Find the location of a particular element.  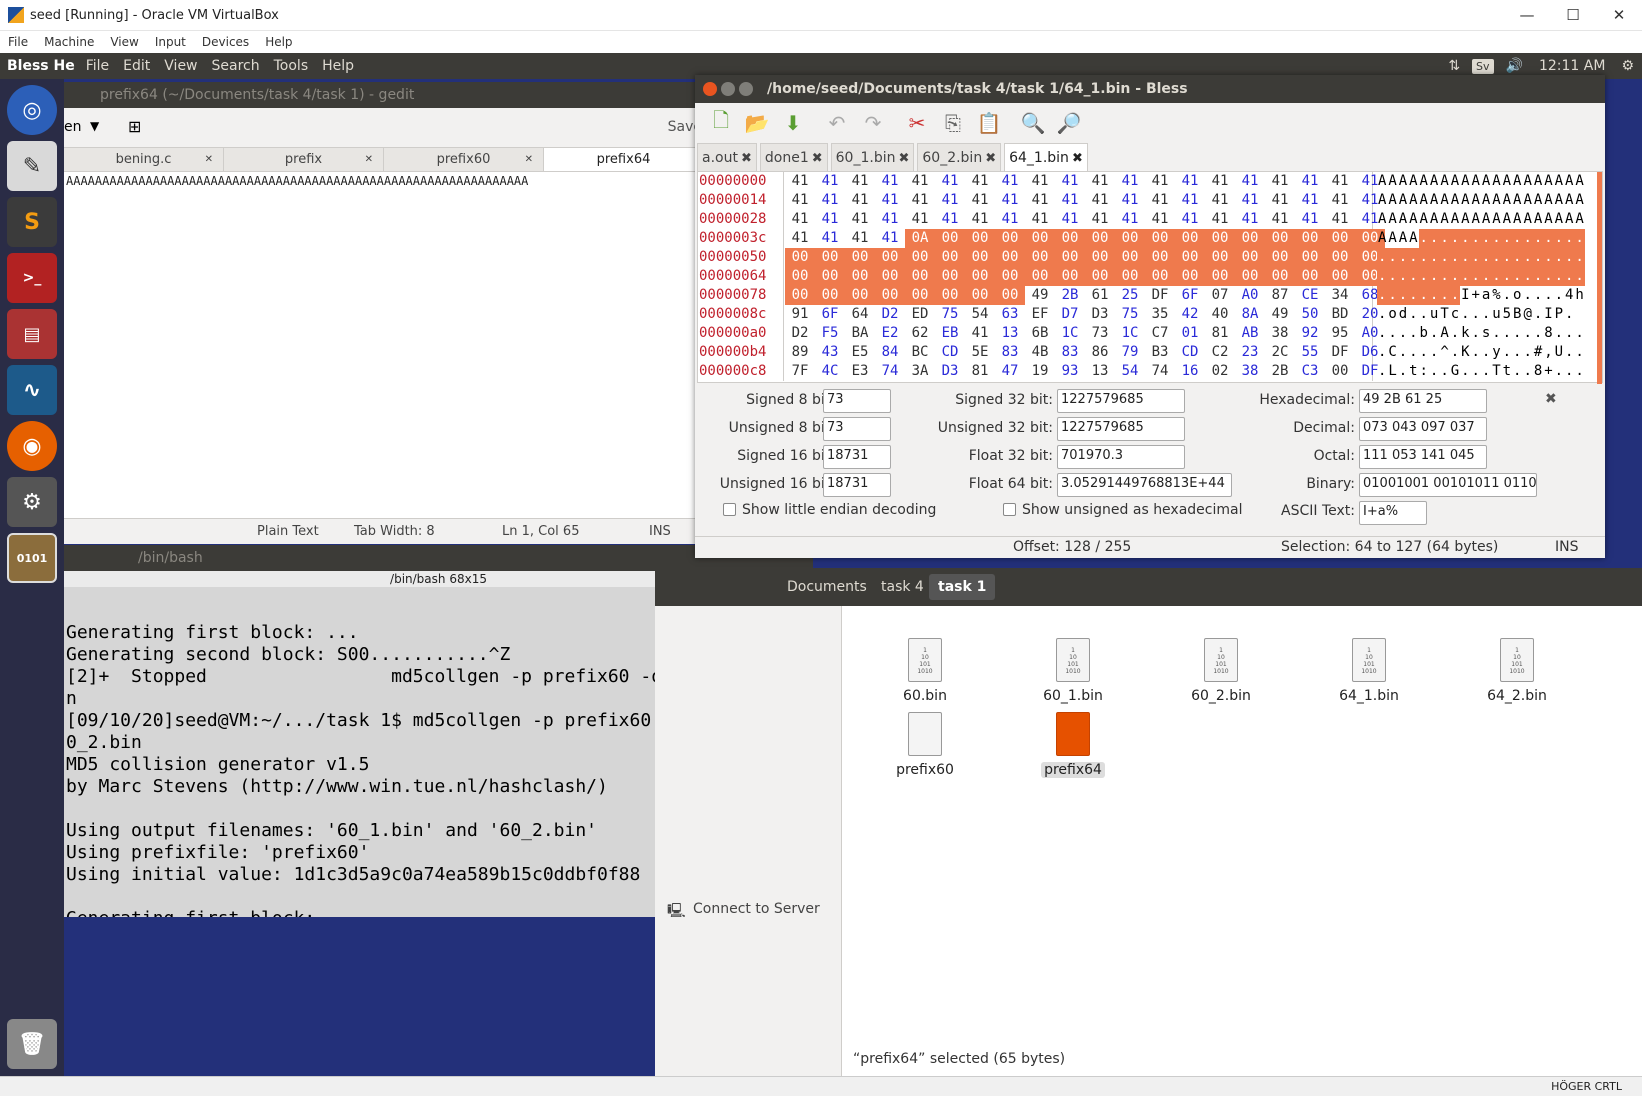

hex-byte: 54 is located at coordinates (1130, 371).